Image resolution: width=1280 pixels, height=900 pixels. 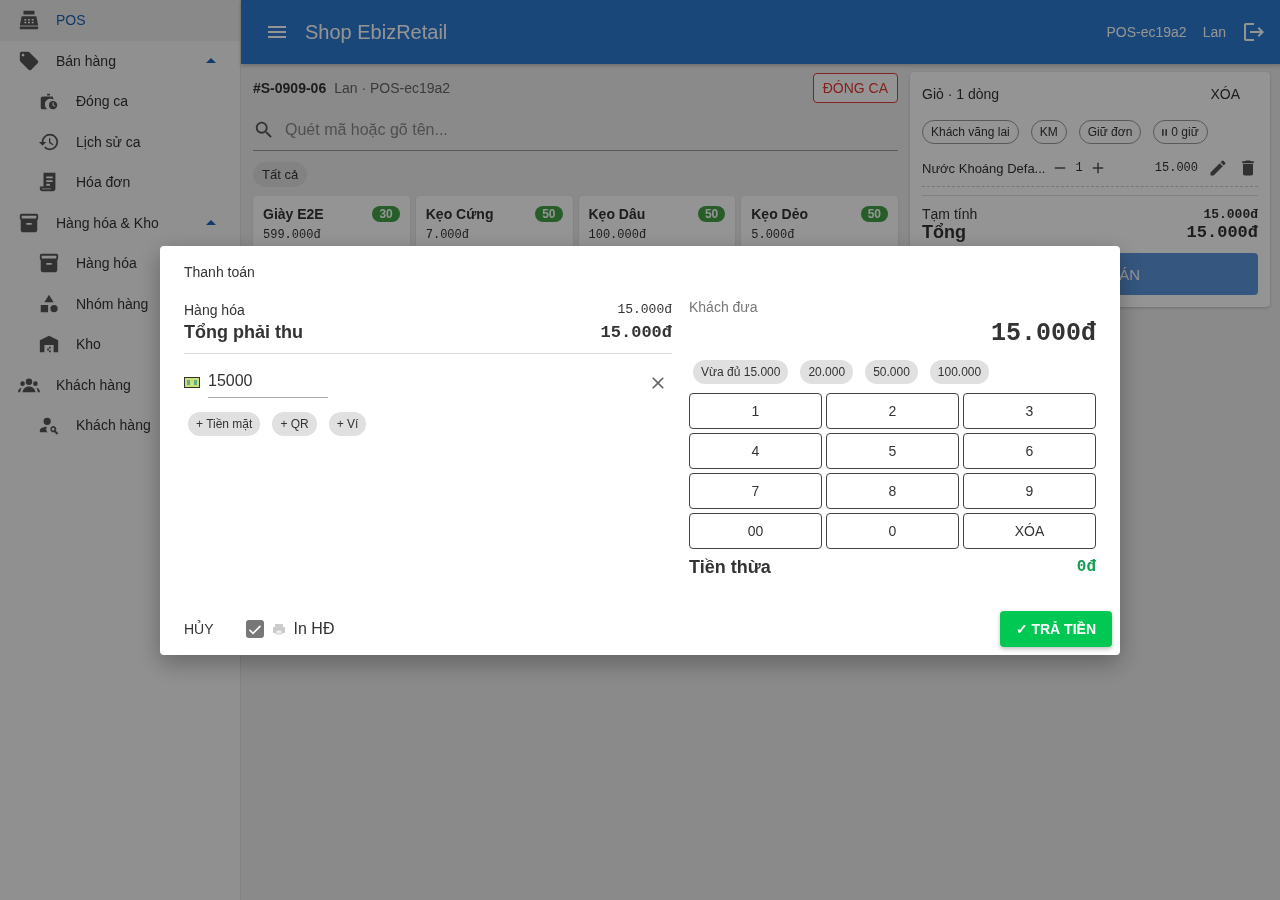 I want to click on cart-chip: 0 giữ, so click(x=1180, y=132).